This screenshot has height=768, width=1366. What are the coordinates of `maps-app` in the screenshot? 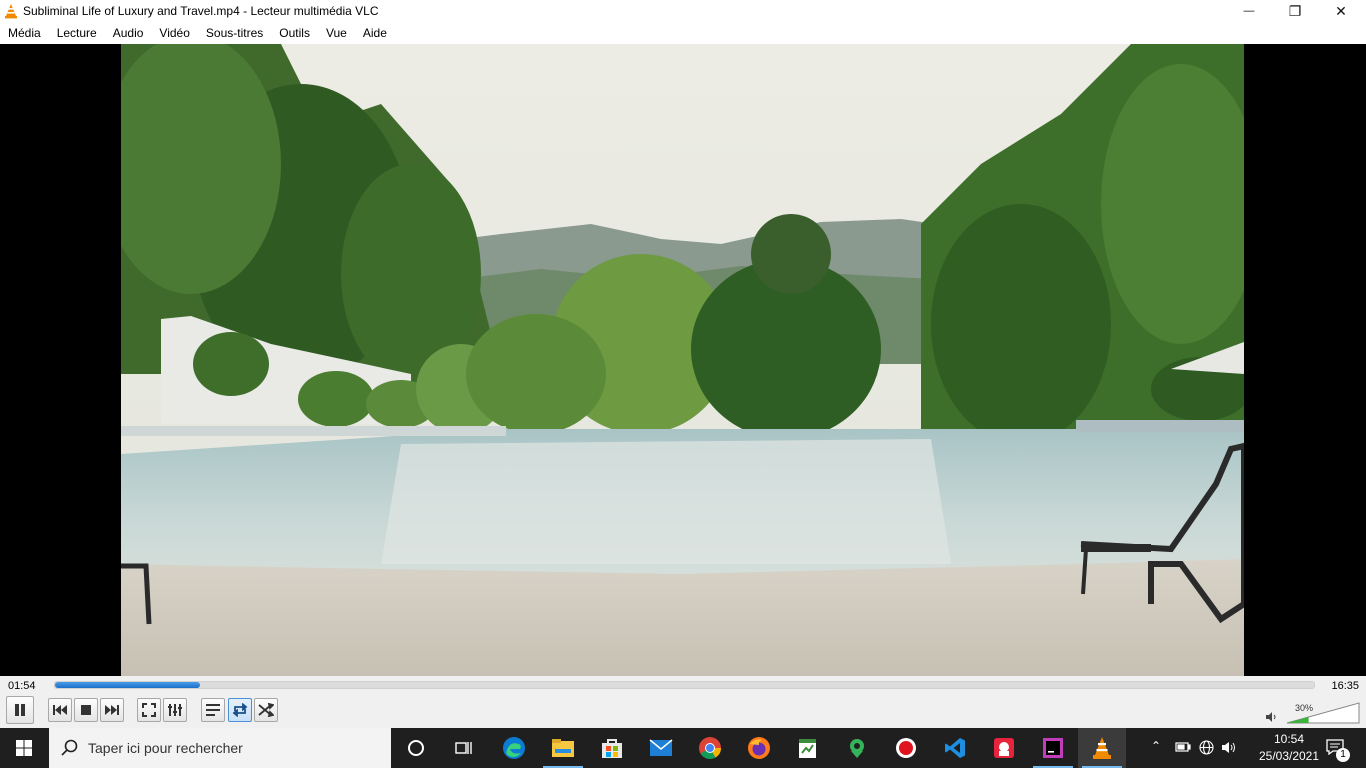 It's located at (857, 748).